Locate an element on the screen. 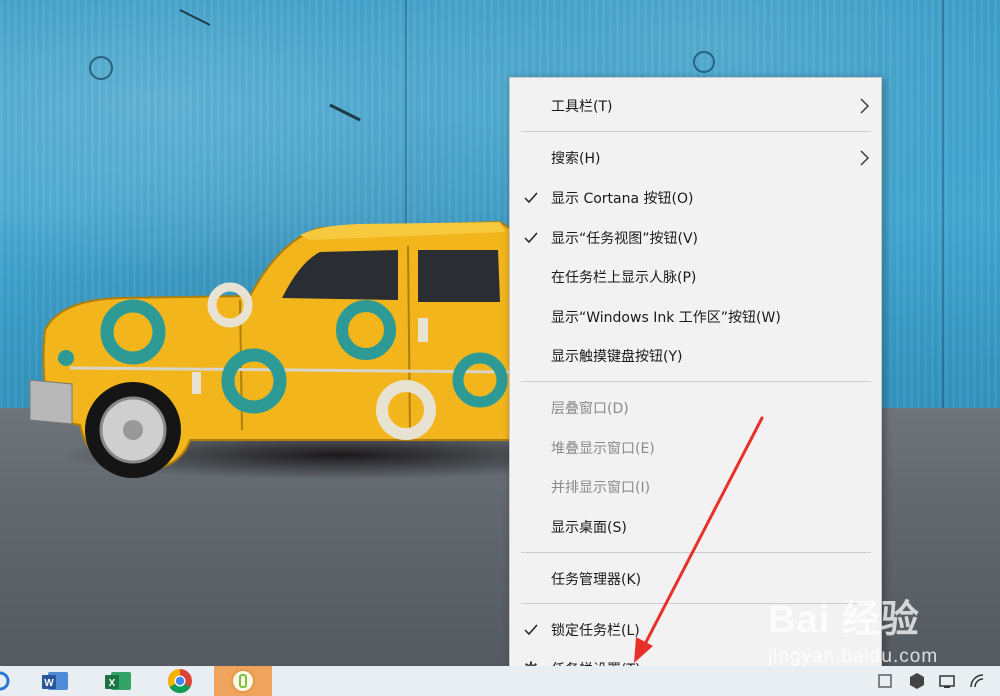  menu-item-label: 显示 Cortana 按钮(O) is located at coordinates (622, 199).